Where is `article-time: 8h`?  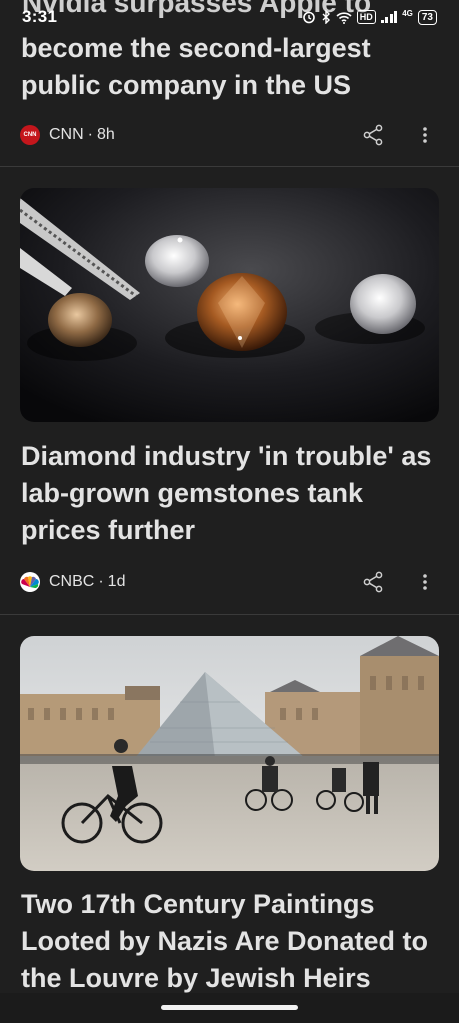 article-time: 8h is located at coordinates (106, 134).